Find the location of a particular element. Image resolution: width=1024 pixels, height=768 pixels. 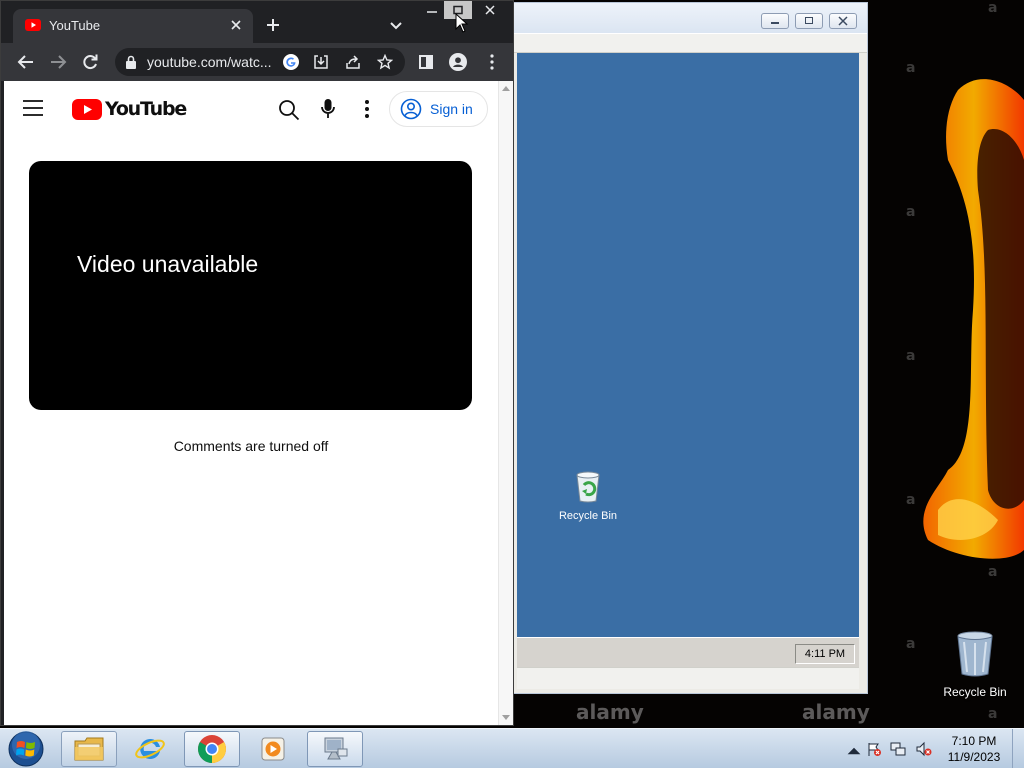

side-panel-button is located at coordinates (426, 62).